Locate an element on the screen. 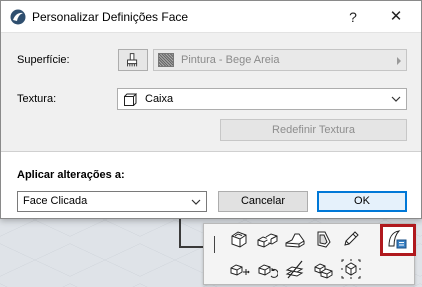  slice-icon is located at coordinates (295, 269).